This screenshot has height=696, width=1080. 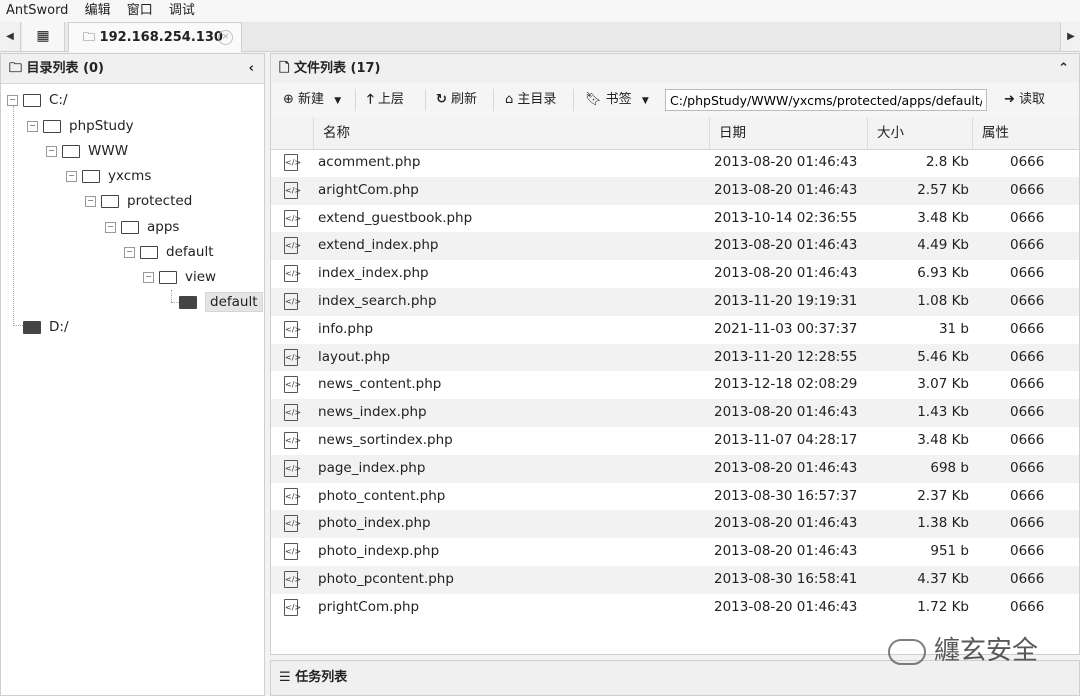 What do you see at coordinates (1063, 68) in the screenshot?
I see `collapse-panel-icon: ⌃` at bounding box center [1063, 68].